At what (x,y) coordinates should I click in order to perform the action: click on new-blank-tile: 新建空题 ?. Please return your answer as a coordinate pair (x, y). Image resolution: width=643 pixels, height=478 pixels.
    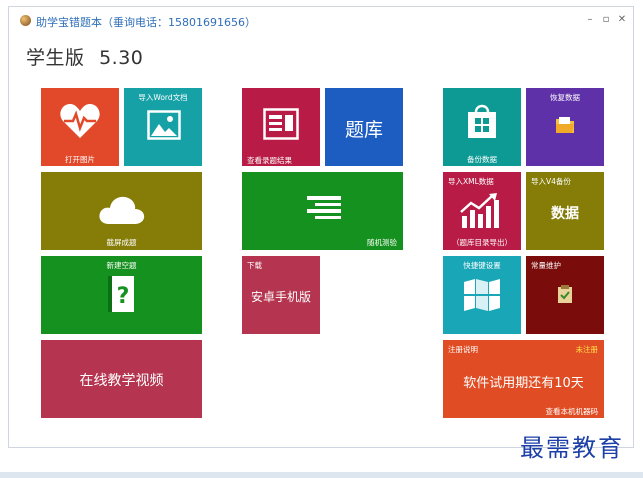
    Looking at the image, I should click on (121, 295).